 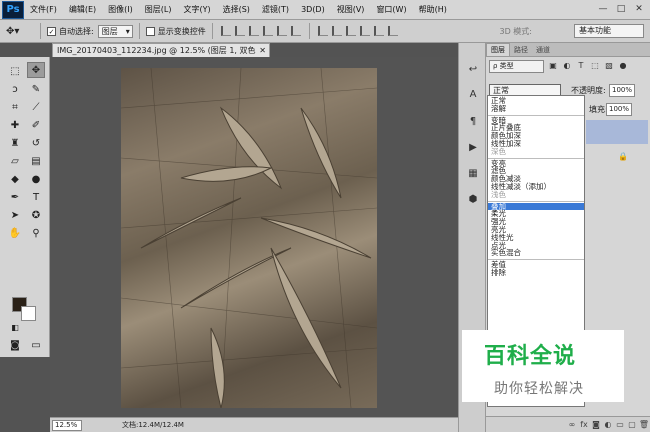 I want to click on tab-layers: 图层, so click(x=498, y=49).